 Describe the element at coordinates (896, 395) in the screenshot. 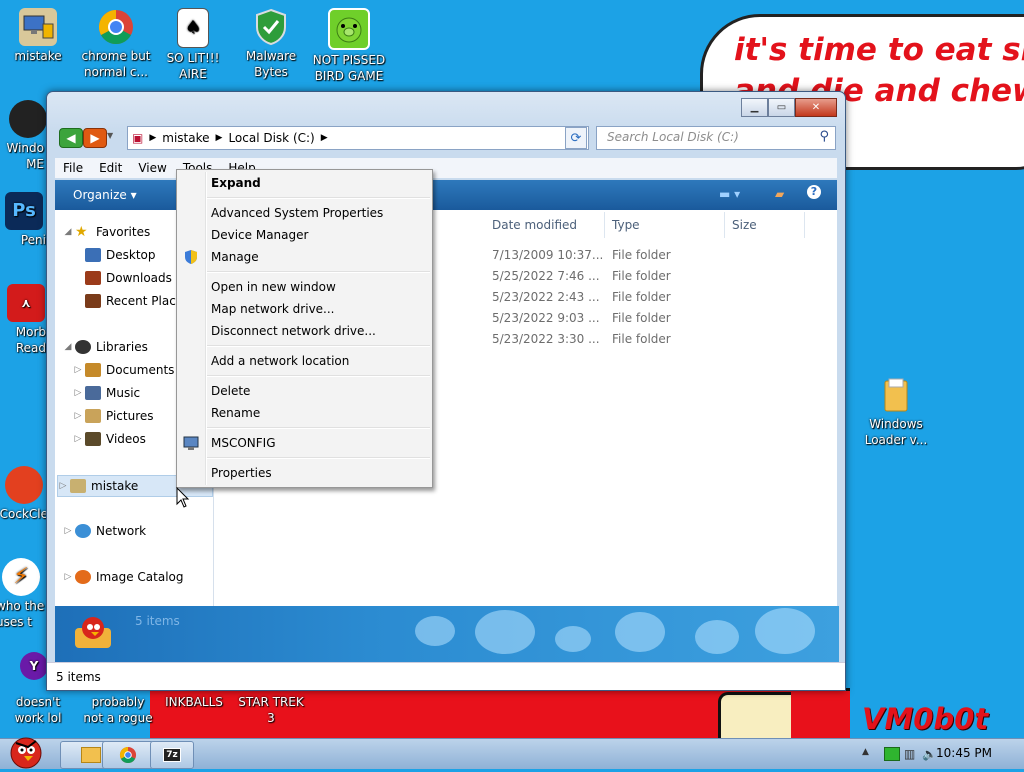

I see `folder-icon` at that location.